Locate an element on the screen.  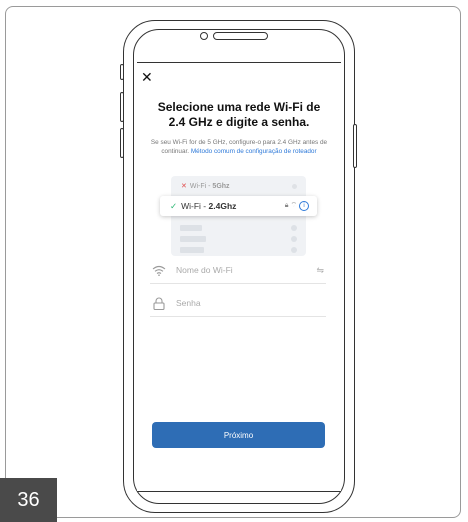
swap-icon: ⇋ is located at coordinates (320, 270).